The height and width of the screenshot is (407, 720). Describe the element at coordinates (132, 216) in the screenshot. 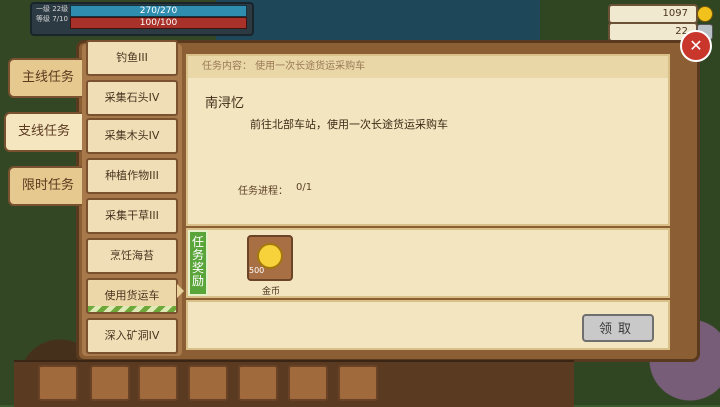

I see `quest-item-collect-hay: 采集干草III` at that location.